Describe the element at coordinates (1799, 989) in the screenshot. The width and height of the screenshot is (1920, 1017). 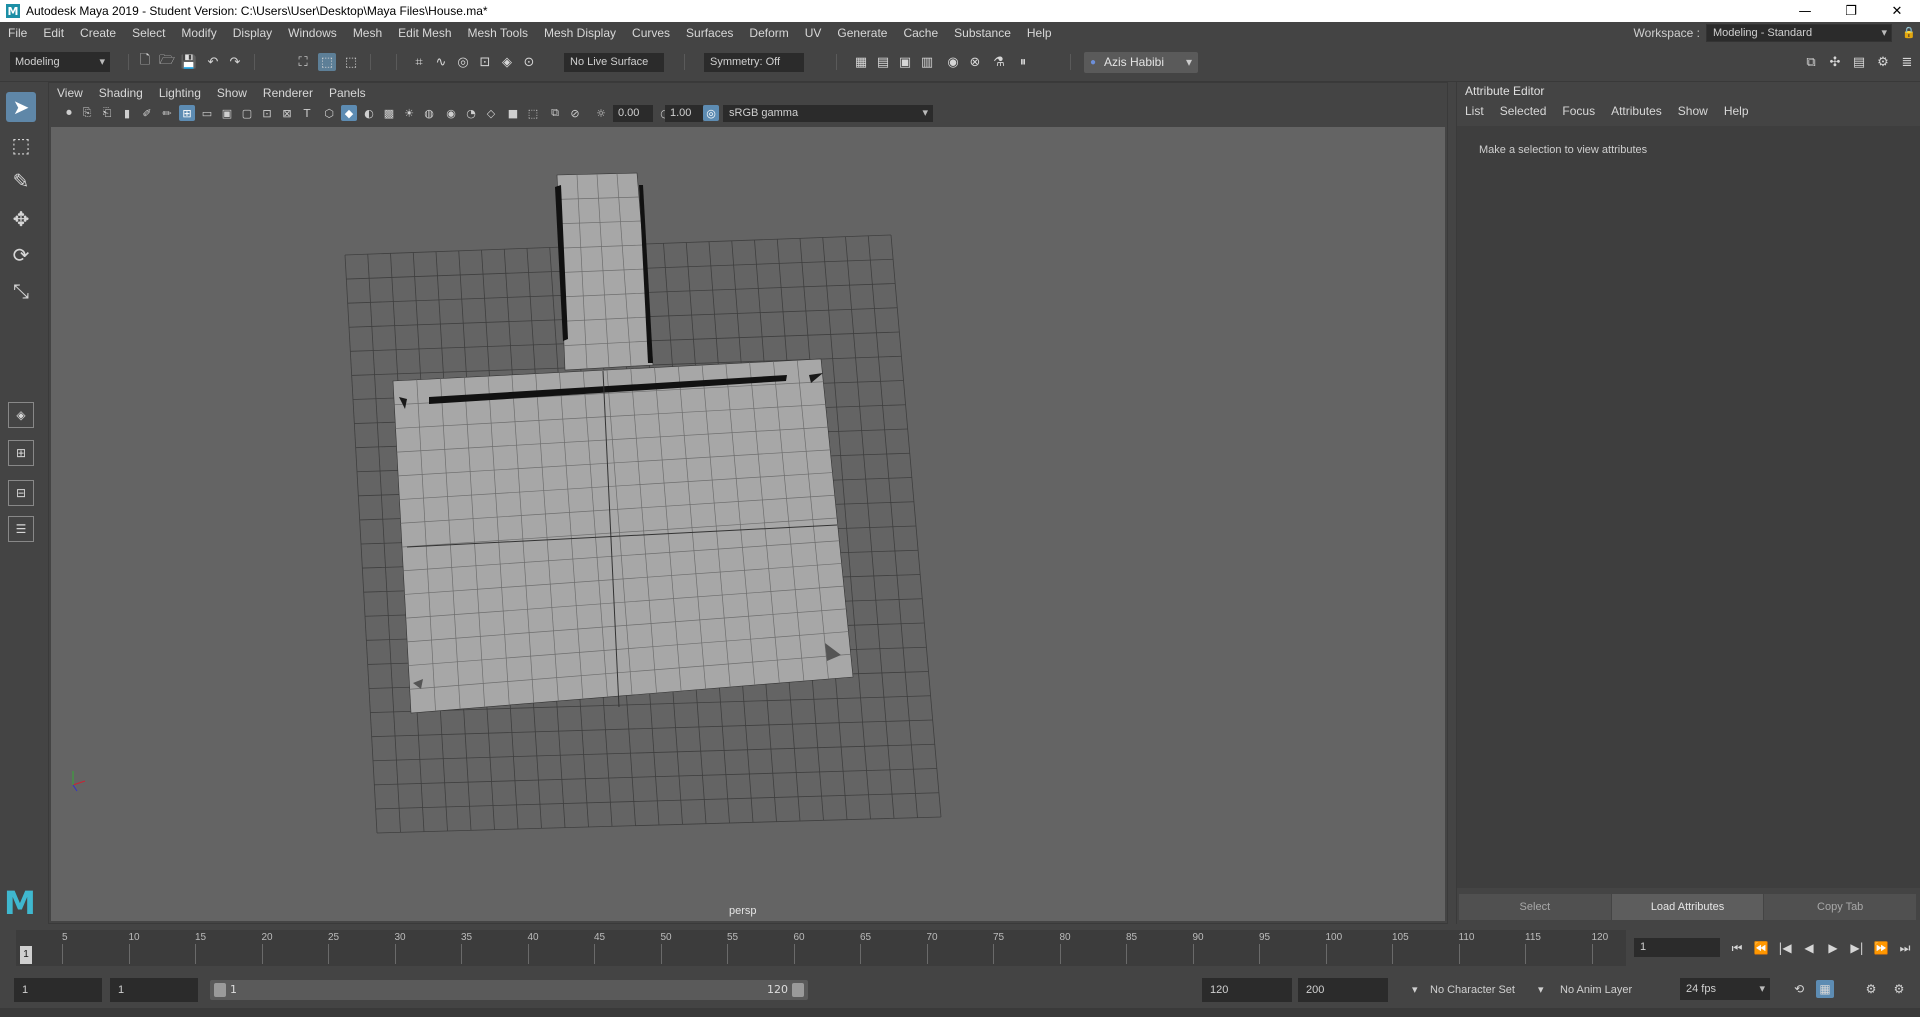
I see `loop-icon: ⟲` at that location.